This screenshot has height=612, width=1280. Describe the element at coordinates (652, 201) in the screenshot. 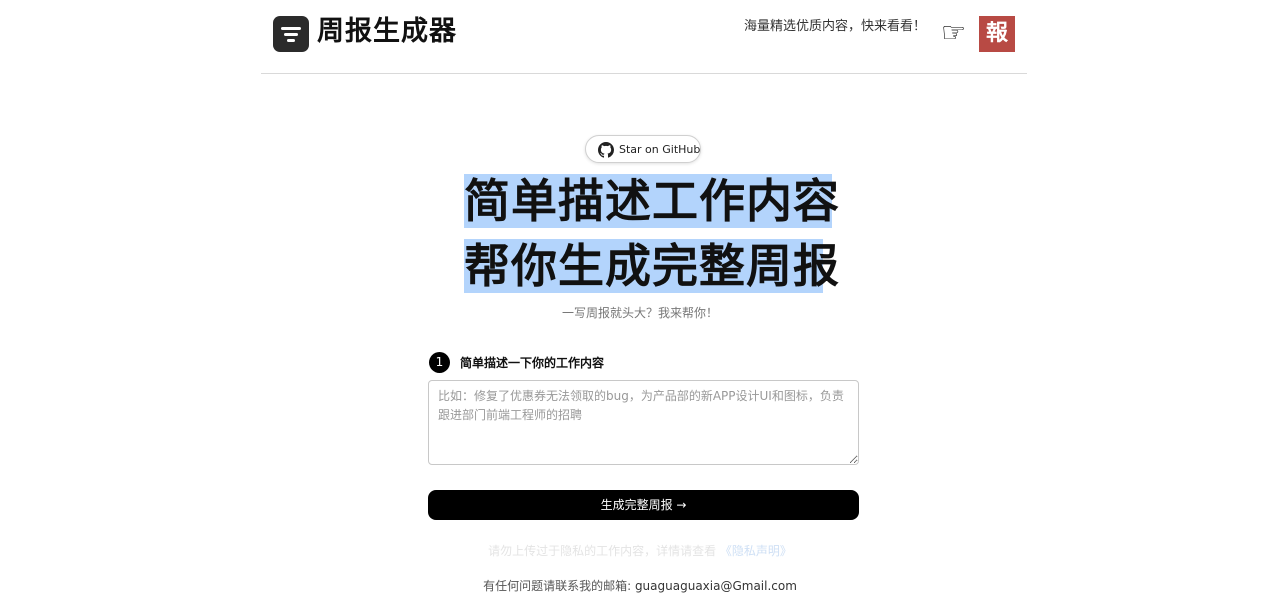

I see `hero-title-line-1: 简单描述工作内容` at that location.